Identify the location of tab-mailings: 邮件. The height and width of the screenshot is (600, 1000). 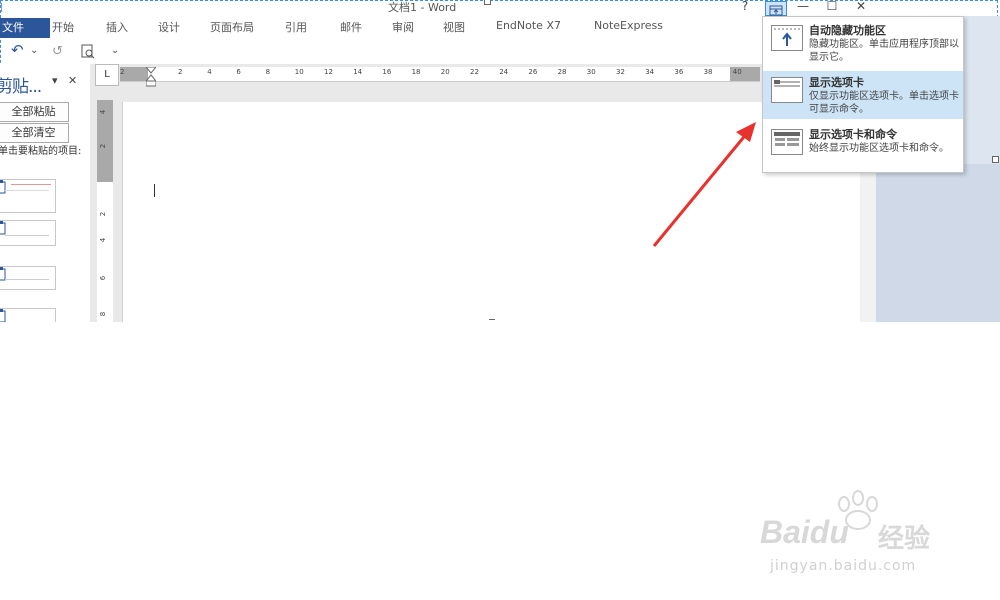
(351, 27).